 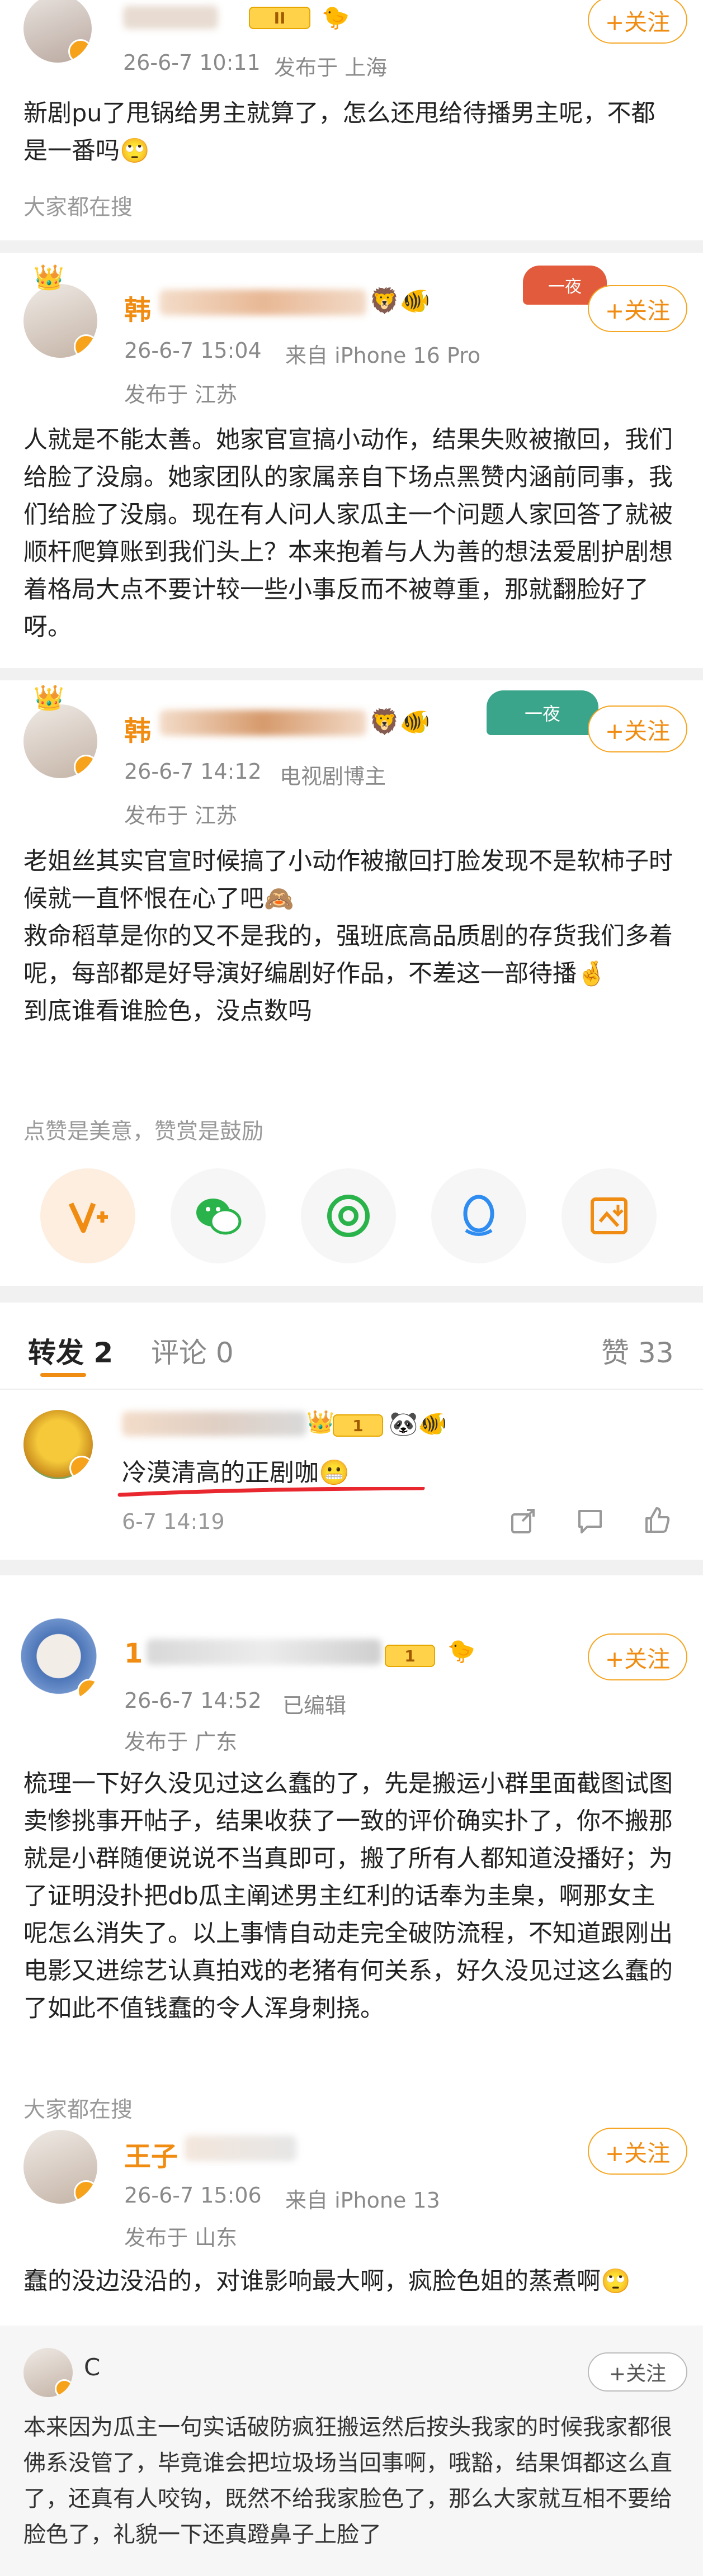 I want to click on share-icon, so click(x=523, y=1521).